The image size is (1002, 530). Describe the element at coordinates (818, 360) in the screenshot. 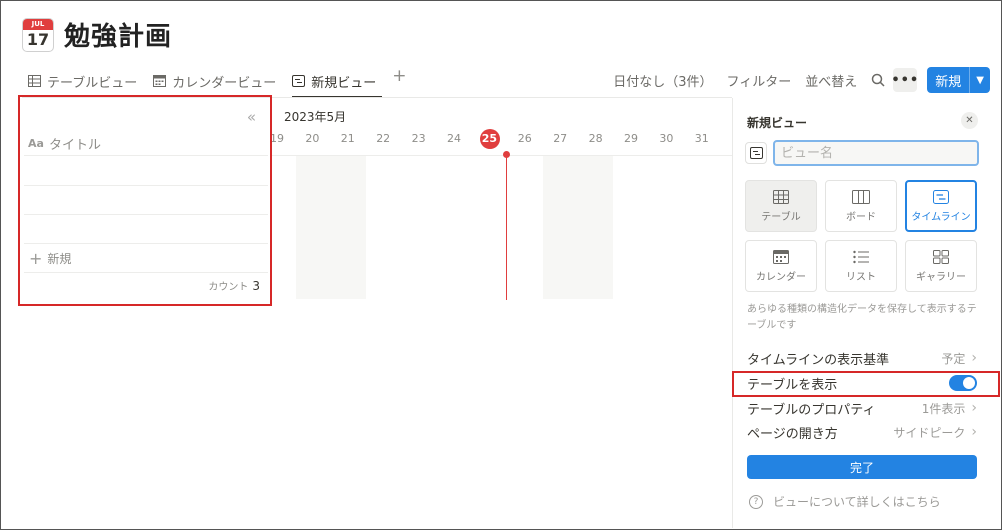

I see `setting-label: タイムラインの表示基準` at that location.